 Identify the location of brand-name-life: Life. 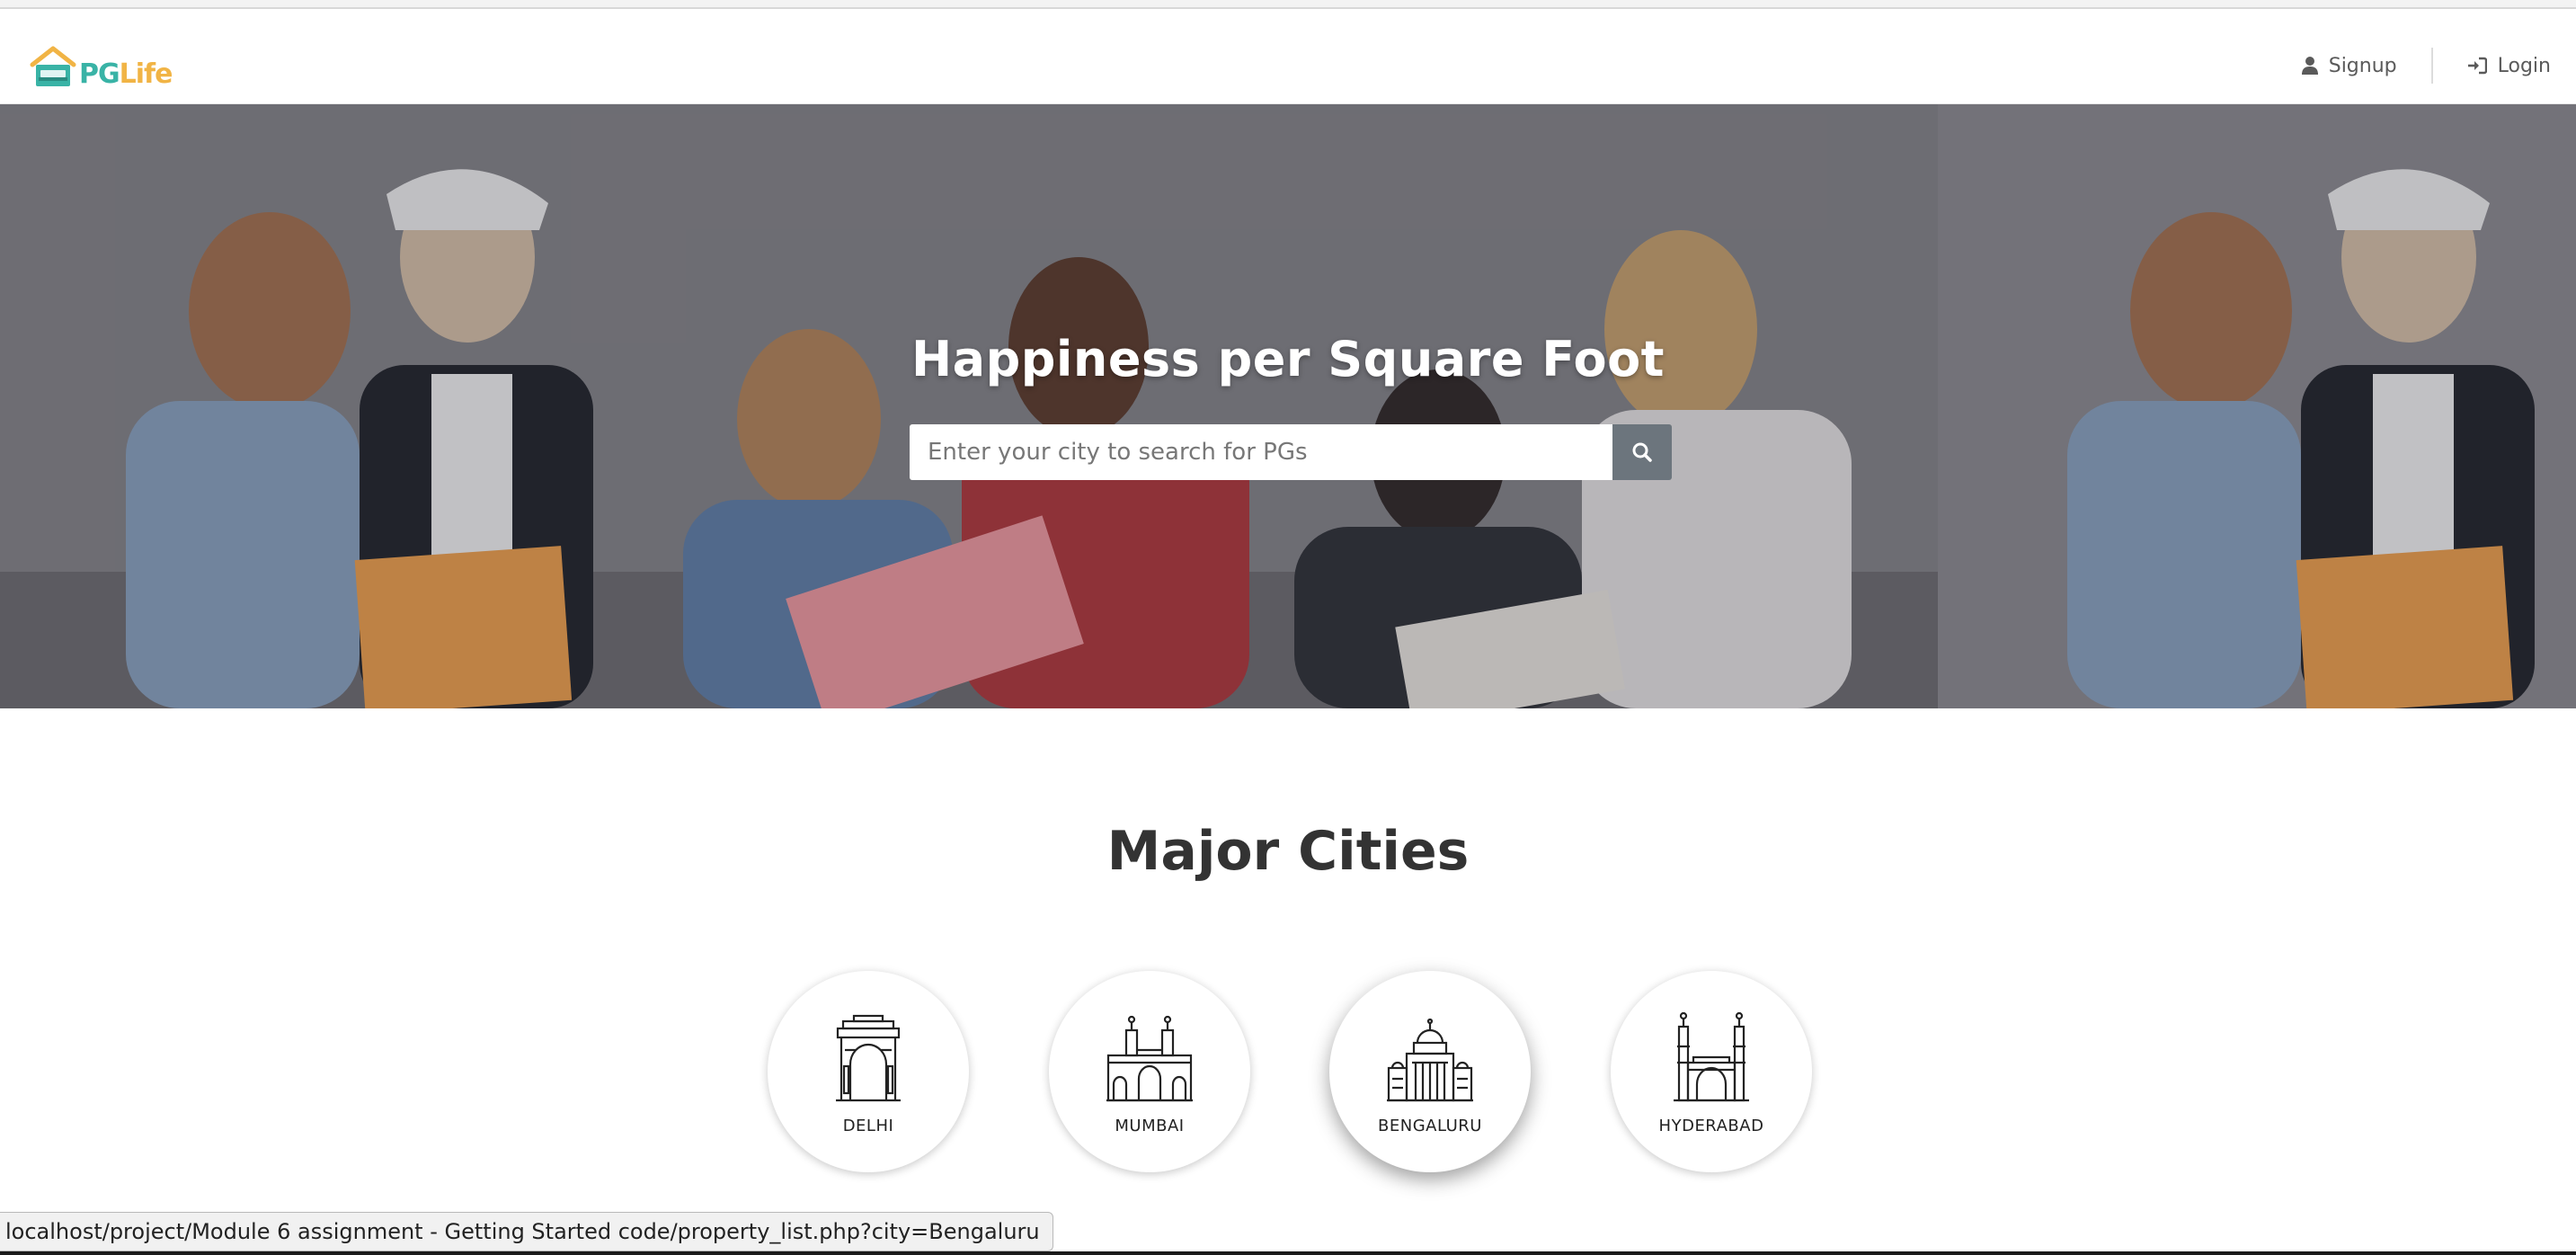
(146, 74).